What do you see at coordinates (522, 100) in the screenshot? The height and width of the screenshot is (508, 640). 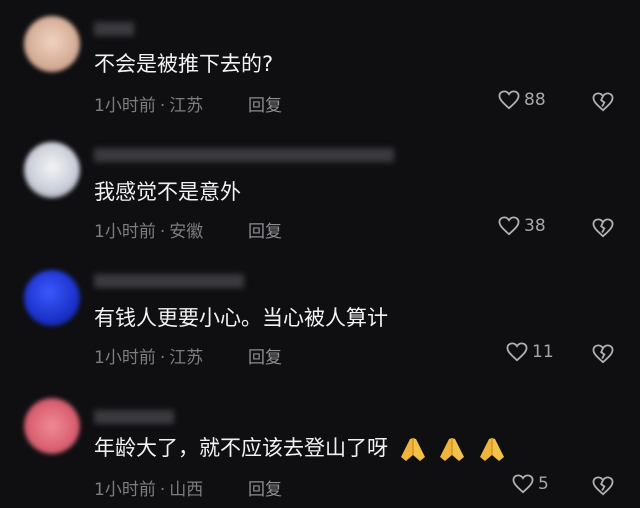 I see `like-button: 88` at bounding box center [522, 100].